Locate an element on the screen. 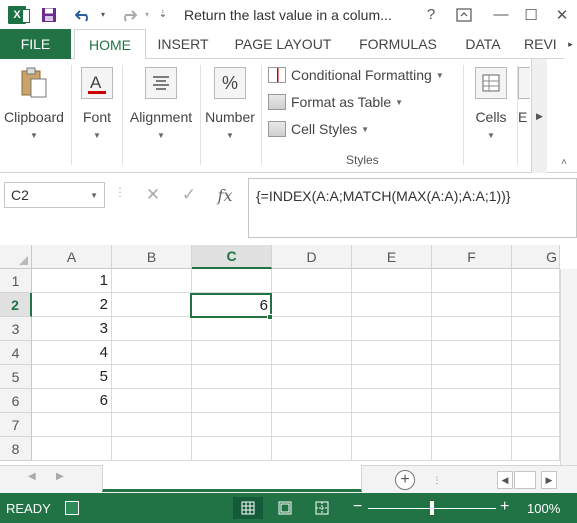 Image resolution: width=577 pixels, height=523 pixels. cell-c4 is located at coordinates (232, 353).